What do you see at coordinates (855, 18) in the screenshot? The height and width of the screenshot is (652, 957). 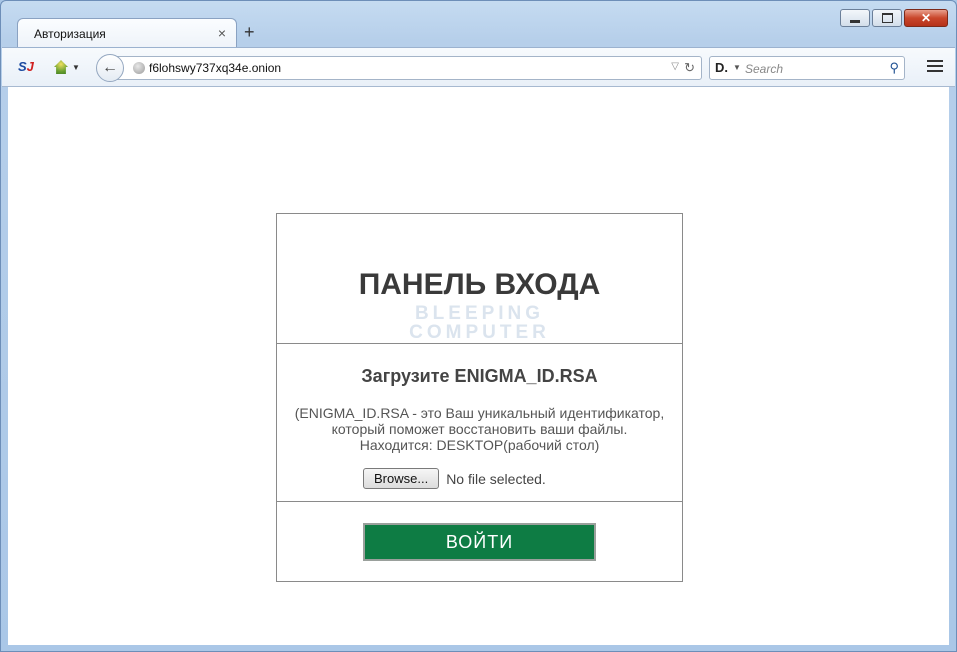 I see `minimize-button` at bounding box center [855, 18].